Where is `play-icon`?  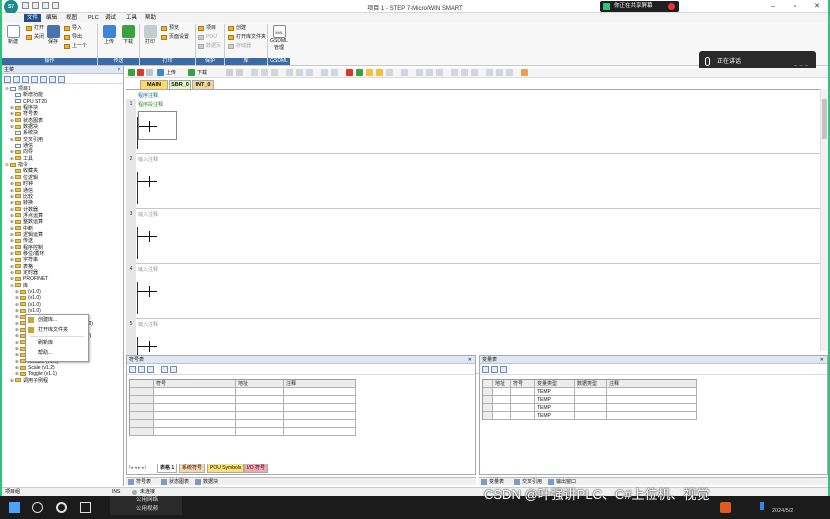 play-icon is located at coordinates (359, 72).